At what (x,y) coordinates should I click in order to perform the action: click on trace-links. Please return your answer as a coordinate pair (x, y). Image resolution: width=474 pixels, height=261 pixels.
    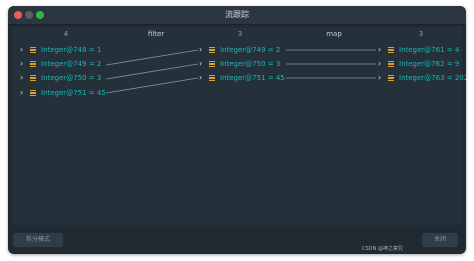
    Looking at the image, I should click on (240, 71).